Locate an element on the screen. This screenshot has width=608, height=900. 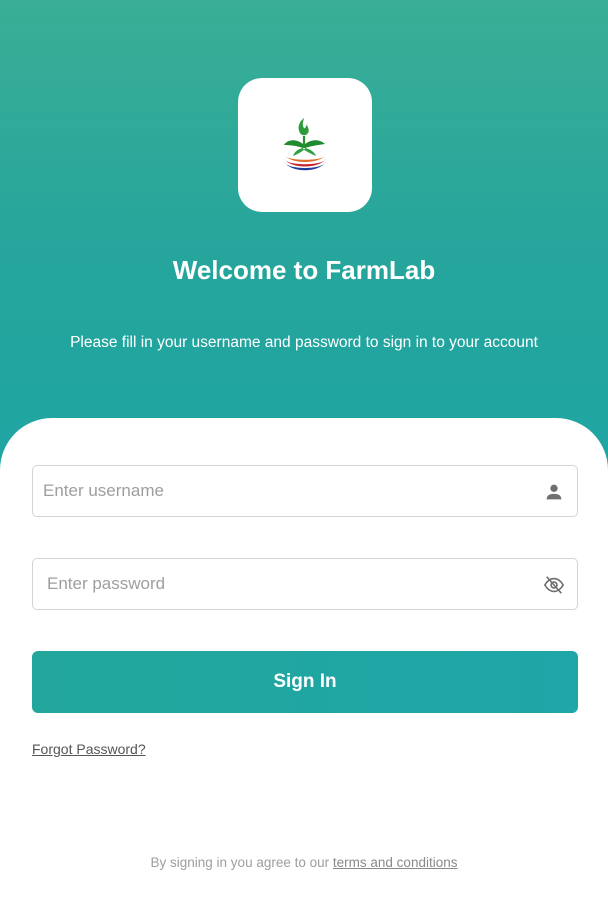
sign-in-button: Sign In is located at coordinates (305, 682).